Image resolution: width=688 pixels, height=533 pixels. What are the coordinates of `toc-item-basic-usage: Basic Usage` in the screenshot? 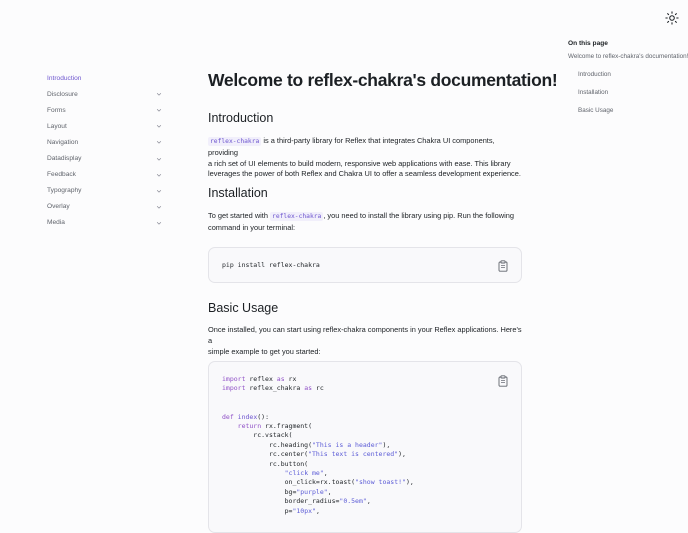 It's located at (628, 115).